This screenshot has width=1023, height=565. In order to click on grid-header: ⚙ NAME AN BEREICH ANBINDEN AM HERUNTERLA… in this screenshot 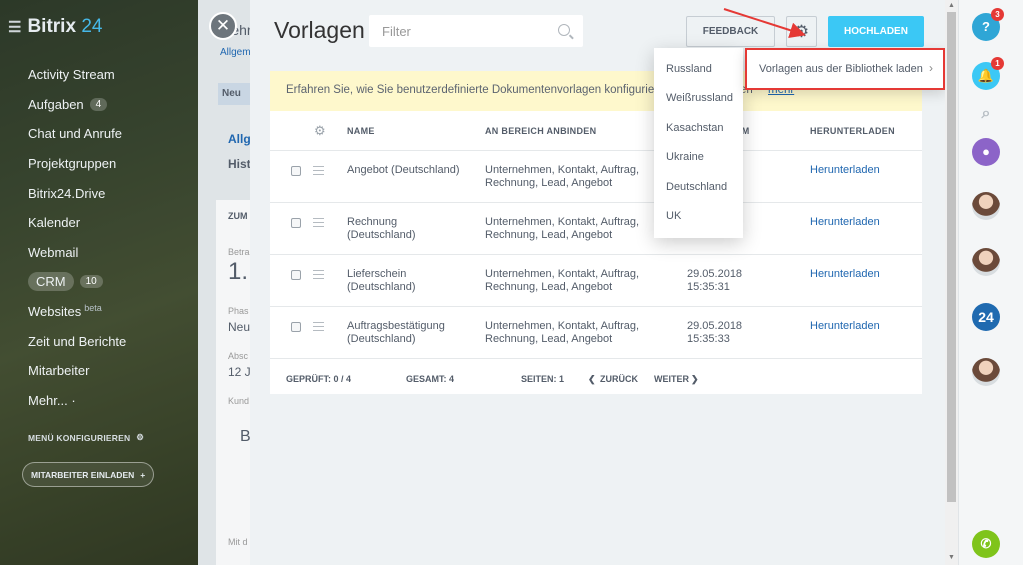, I will do `click(596, 131)`.